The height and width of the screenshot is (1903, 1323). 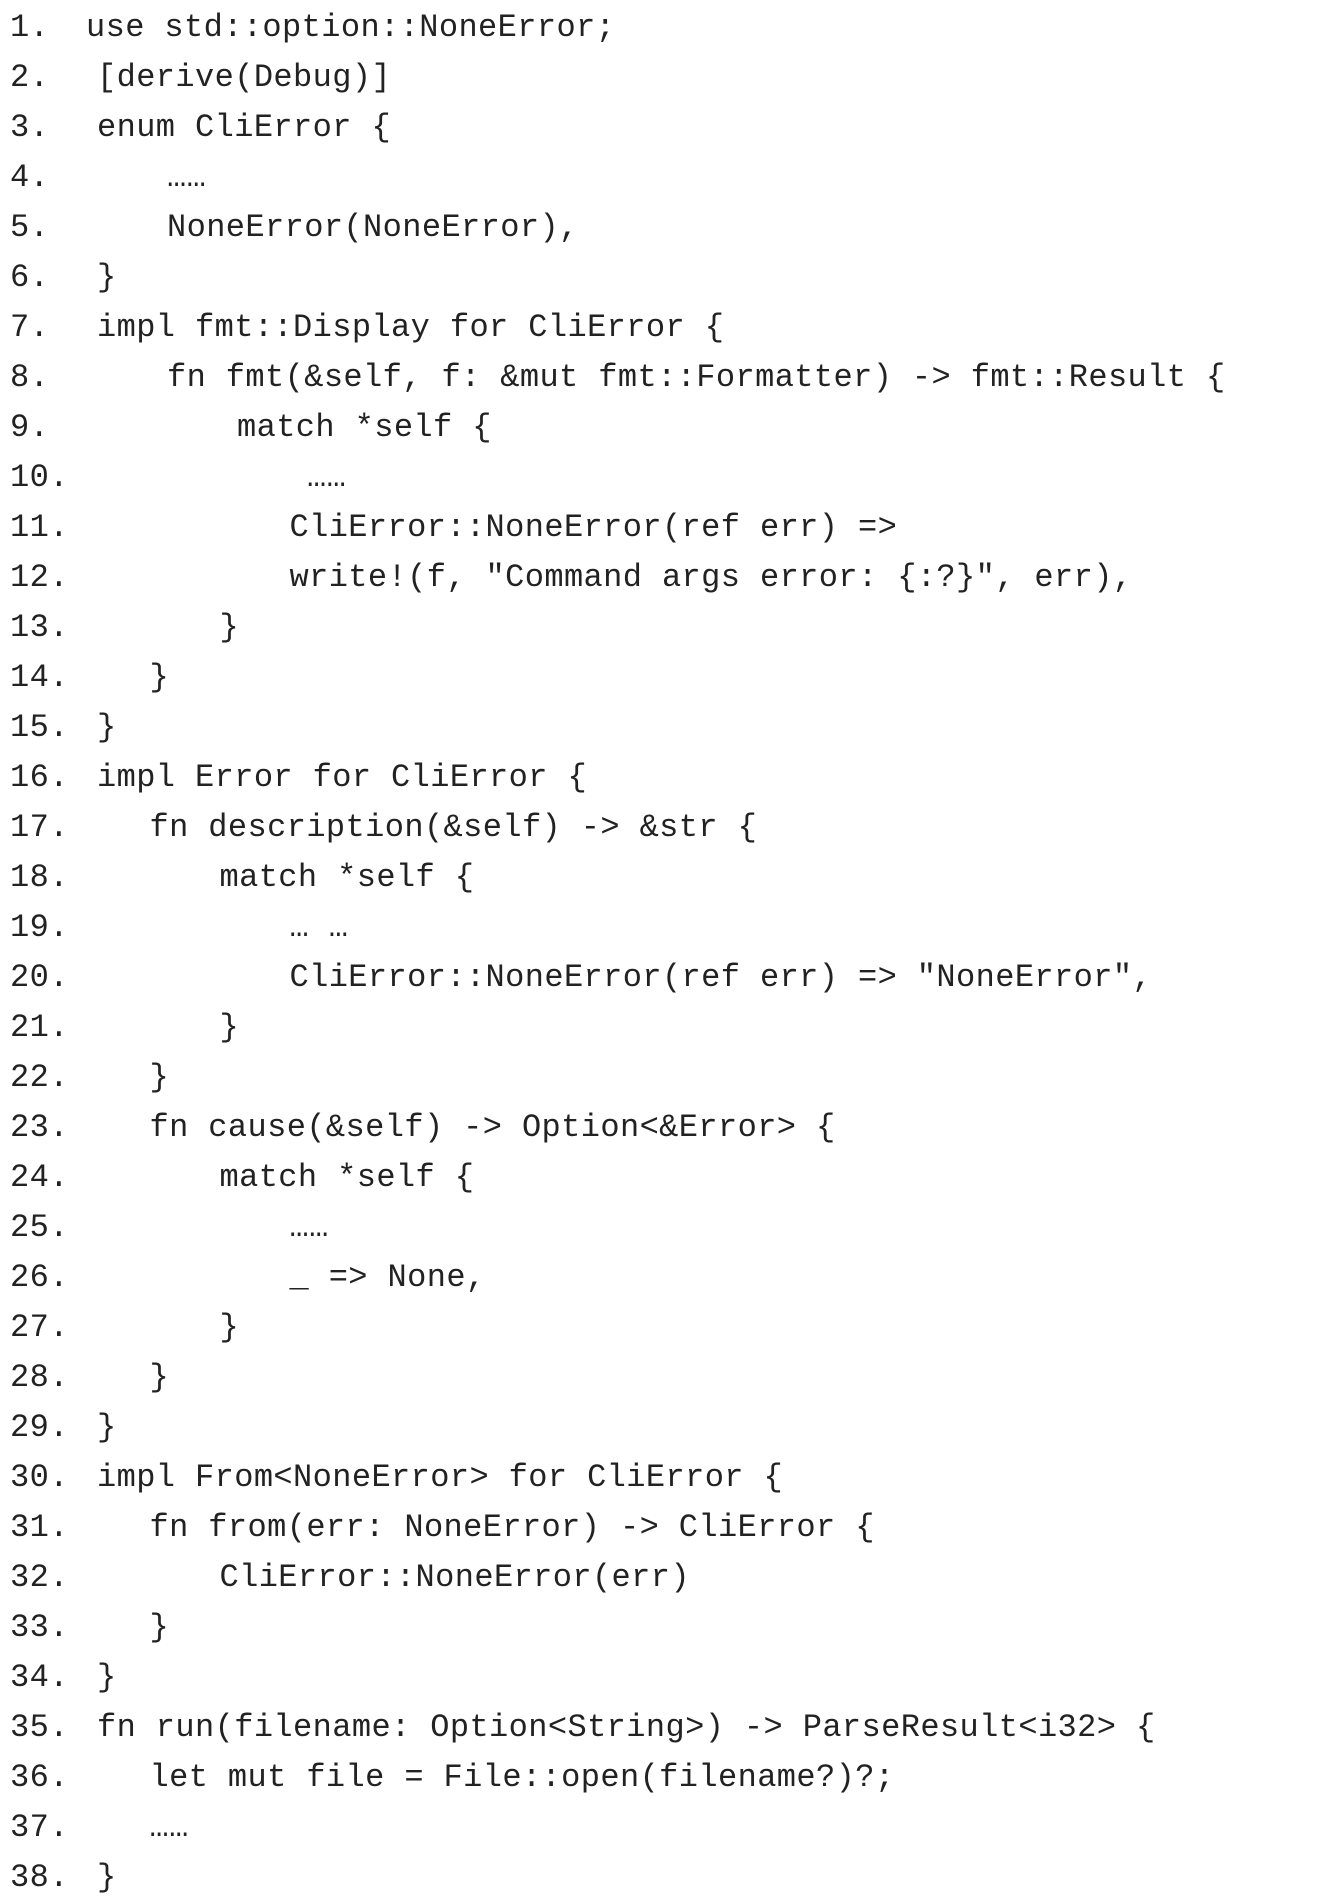 What do you see at coordinates (39, 677) in the screenshot?
I see `line-number: 14.` at bounding box center [39, 677].